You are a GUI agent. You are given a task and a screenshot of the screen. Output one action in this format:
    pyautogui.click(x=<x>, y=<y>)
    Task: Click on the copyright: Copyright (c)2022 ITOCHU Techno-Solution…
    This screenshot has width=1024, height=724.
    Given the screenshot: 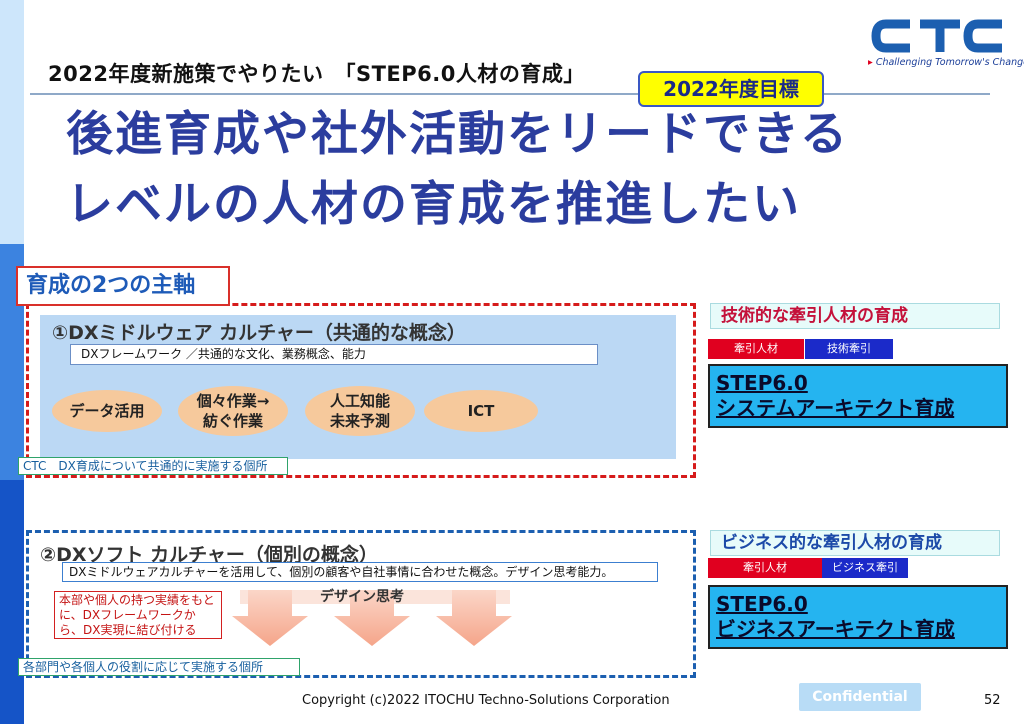 What is the action you would take?
    pyautogui.click(x=486, y=700)
    